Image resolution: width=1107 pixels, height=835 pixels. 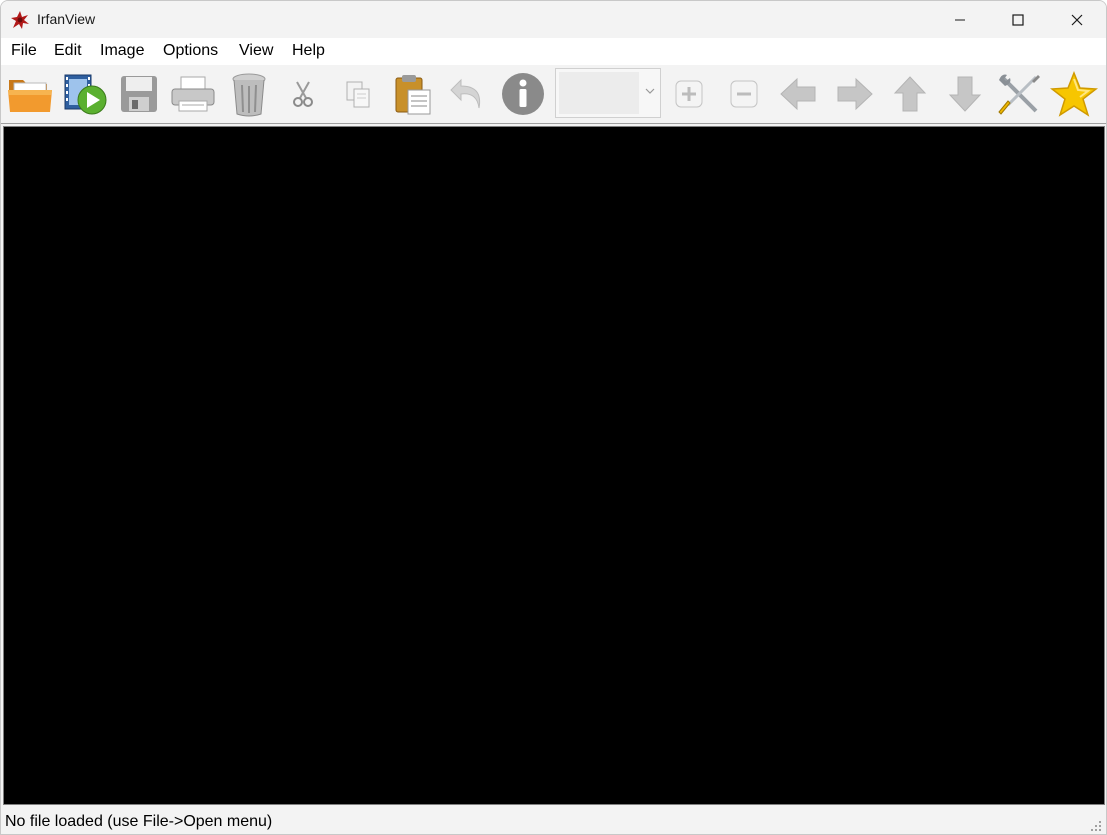 What do you see at coordinates (650, 91) in the screenshot?
I see `chevron-down-icon` at bounding box center [650, 91].